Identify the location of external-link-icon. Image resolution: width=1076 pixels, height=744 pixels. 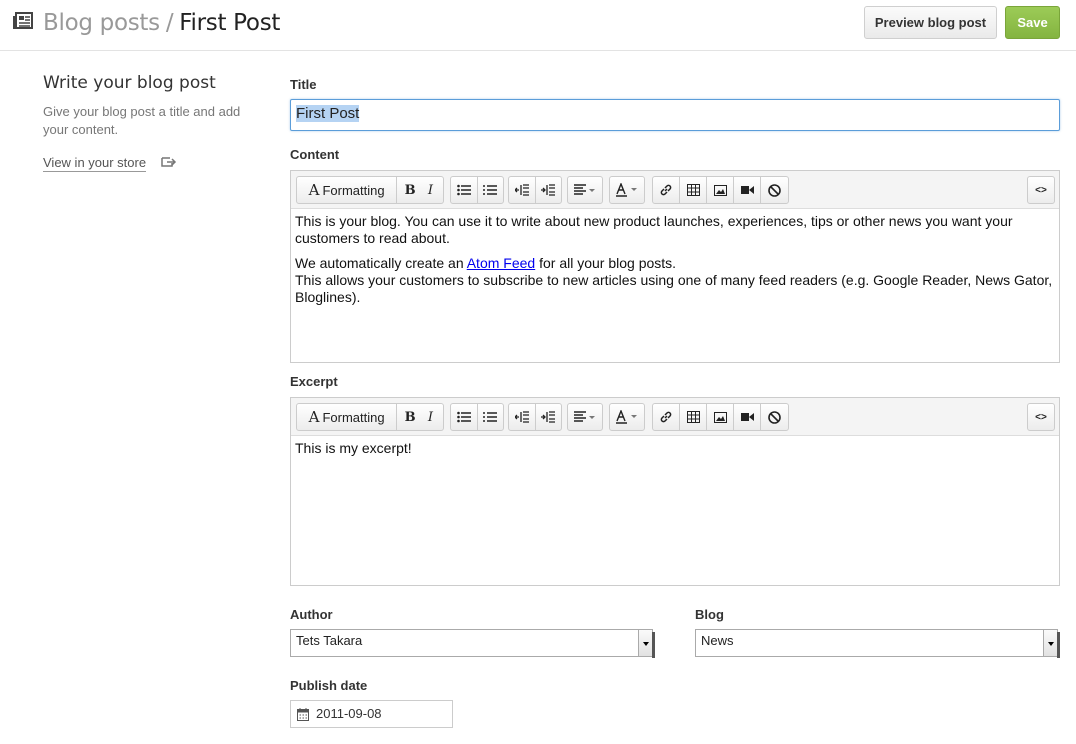
(169, 162).